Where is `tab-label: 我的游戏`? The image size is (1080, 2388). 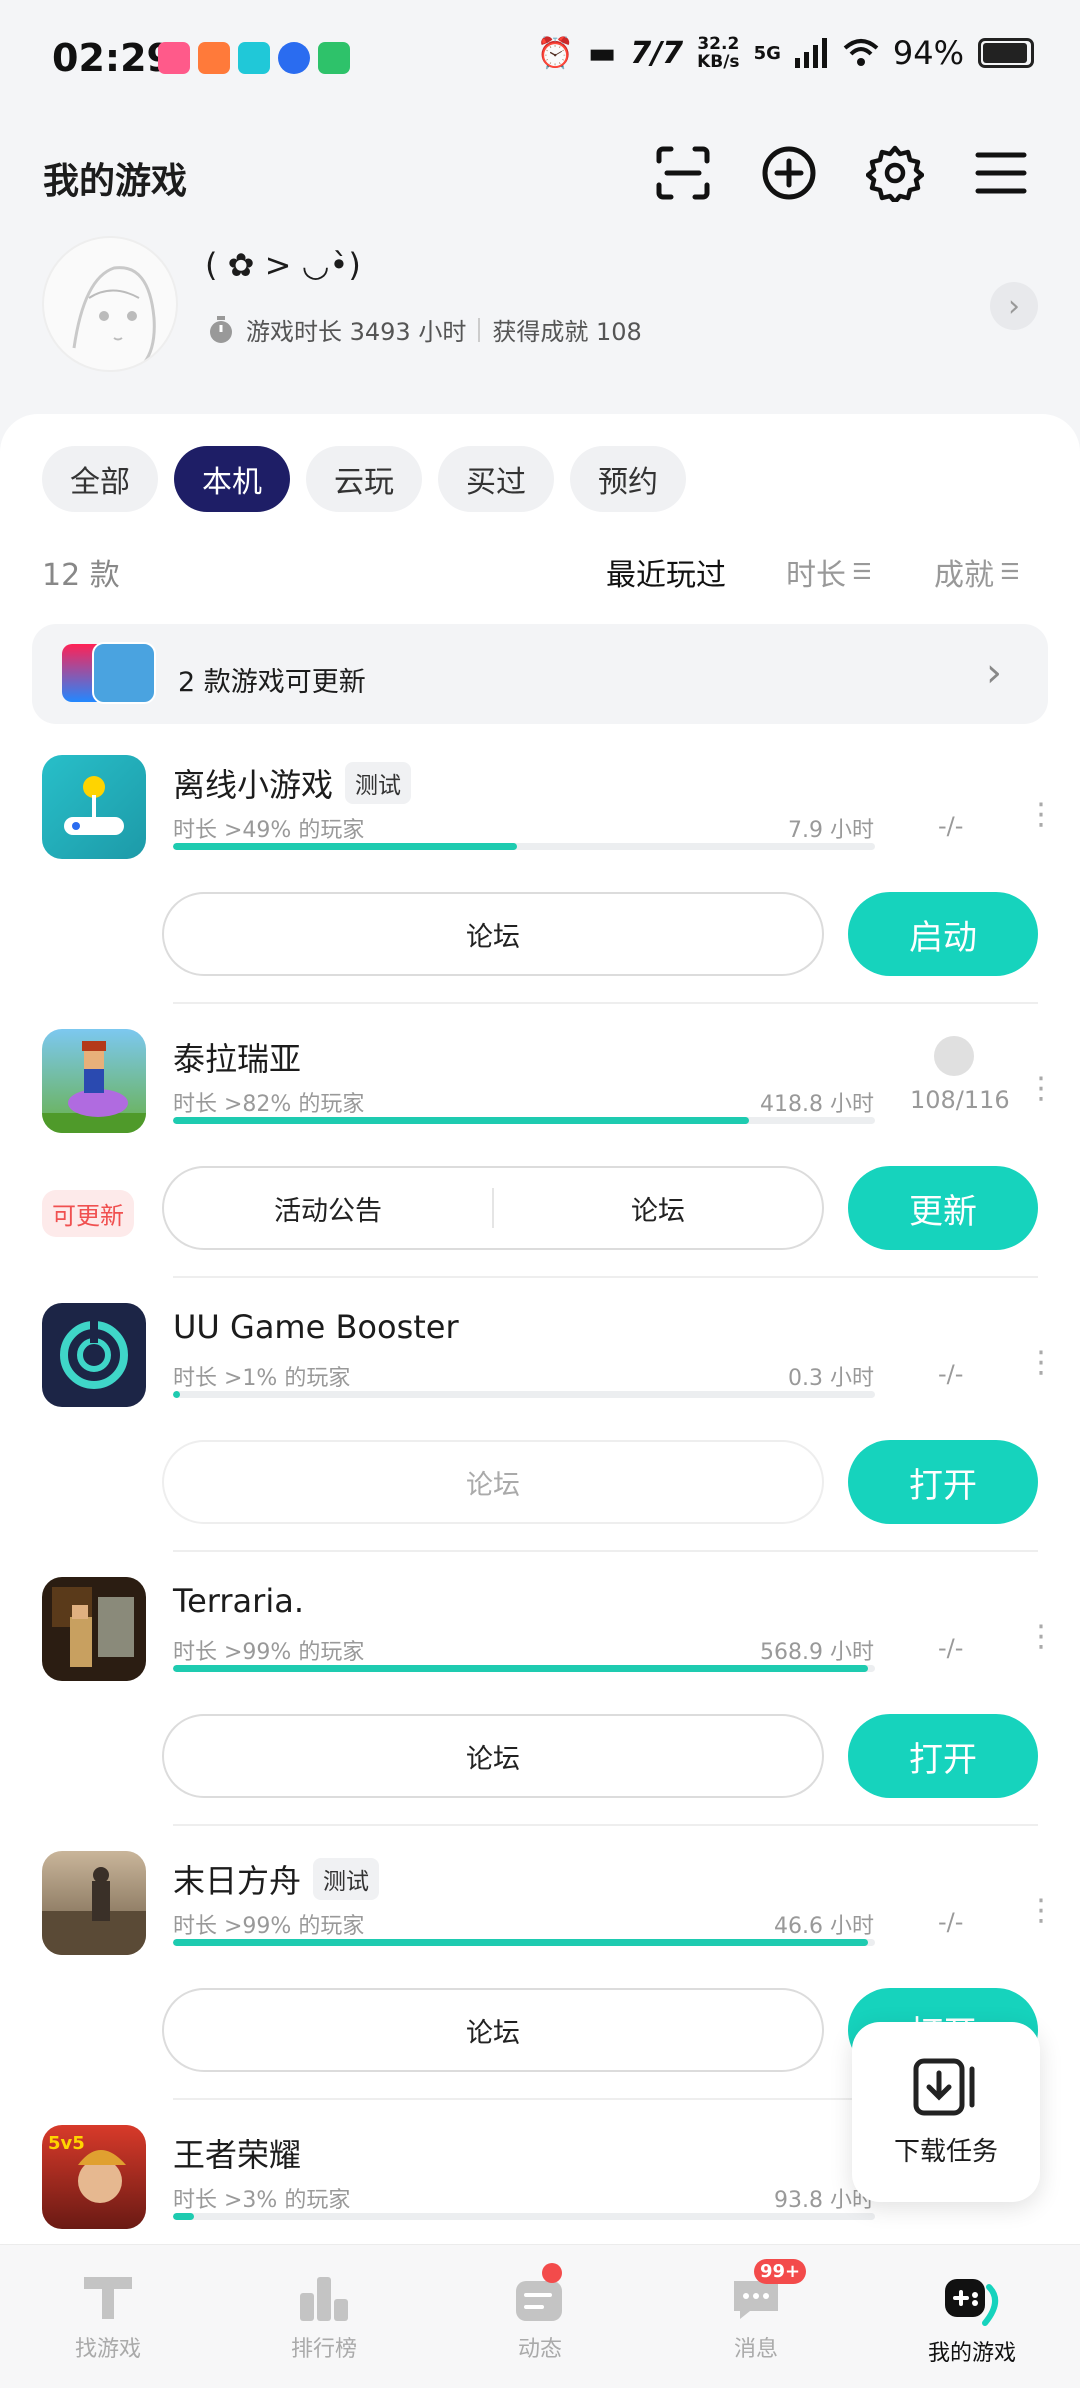
tab-label: 我的游戏 is located at coordinates (971, 2353).